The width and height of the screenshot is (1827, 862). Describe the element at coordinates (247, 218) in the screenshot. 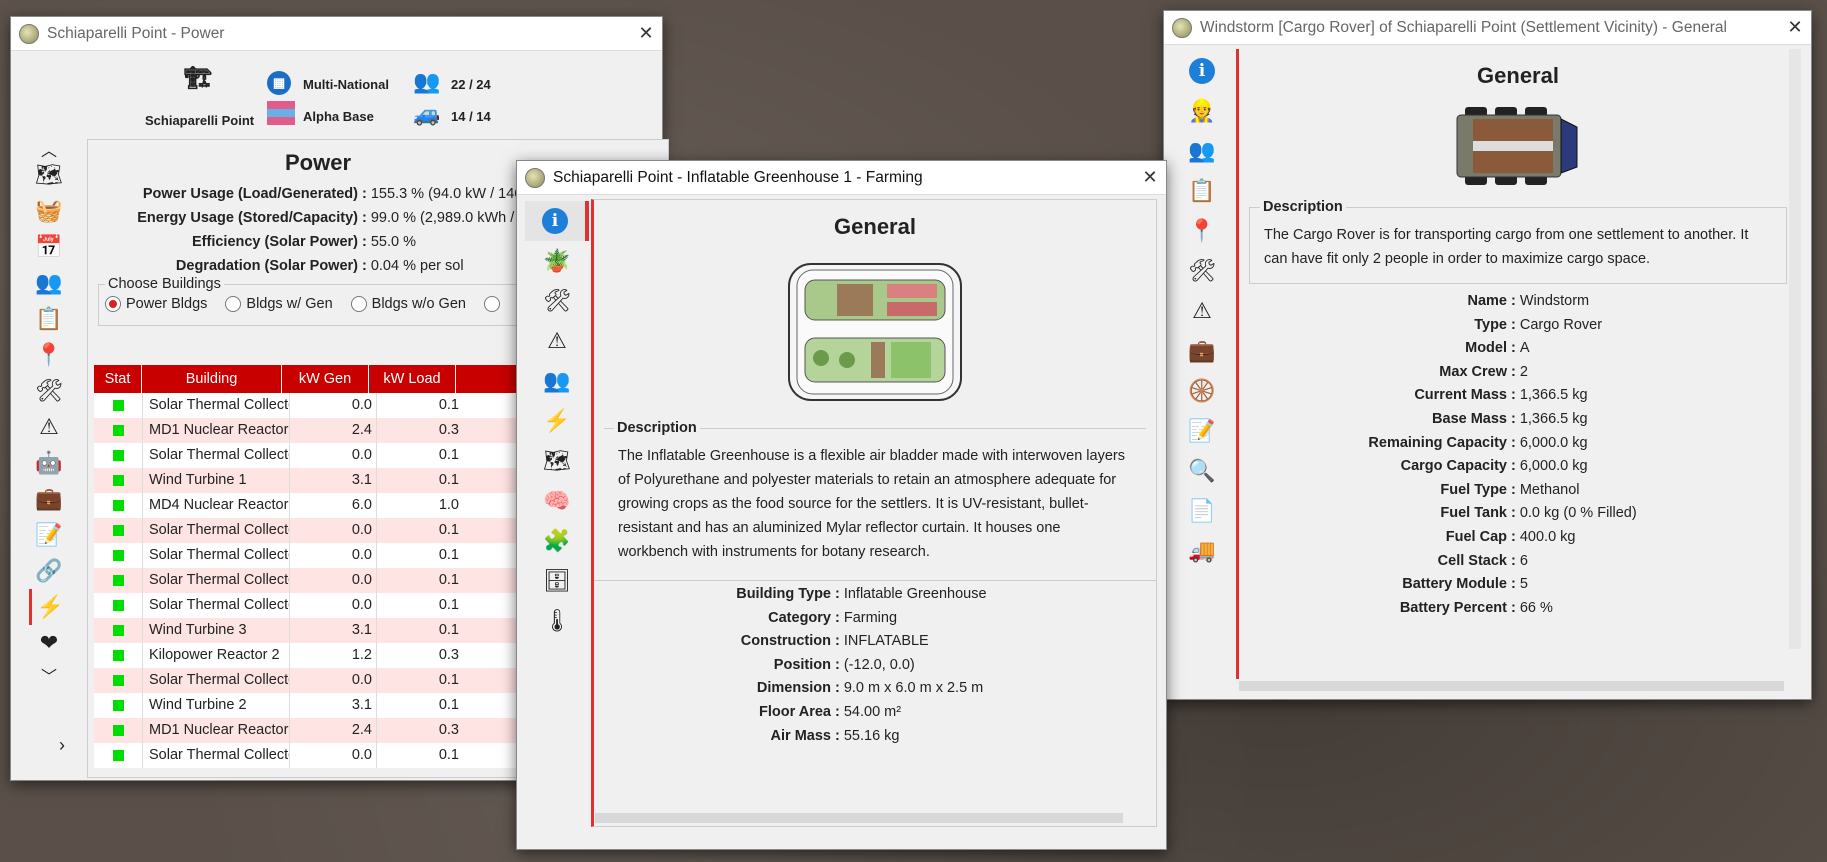

I see `stat-label: Energy Usage (Stored/Capacity)` at that location.